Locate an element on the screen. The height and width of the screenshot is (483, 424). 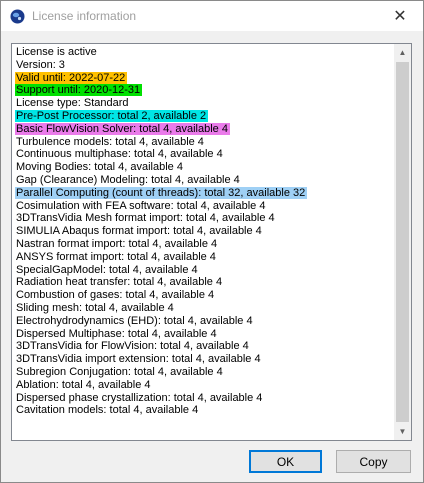
license-line-text: License is active is located at coordinates (56, 52).